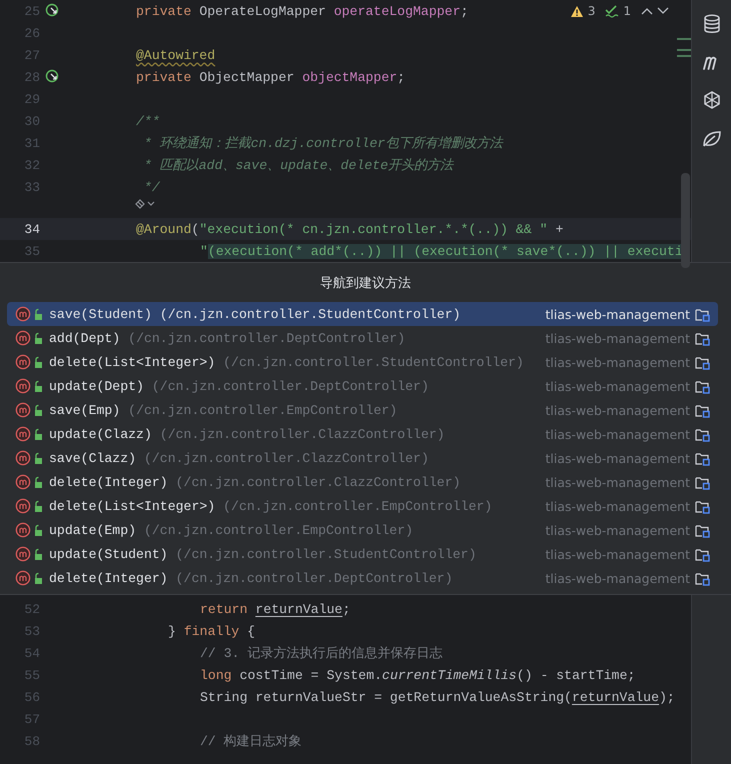 The height and width of the screenshot is (764, 731). I want to click on warning-count: 3, so click(592, 11).